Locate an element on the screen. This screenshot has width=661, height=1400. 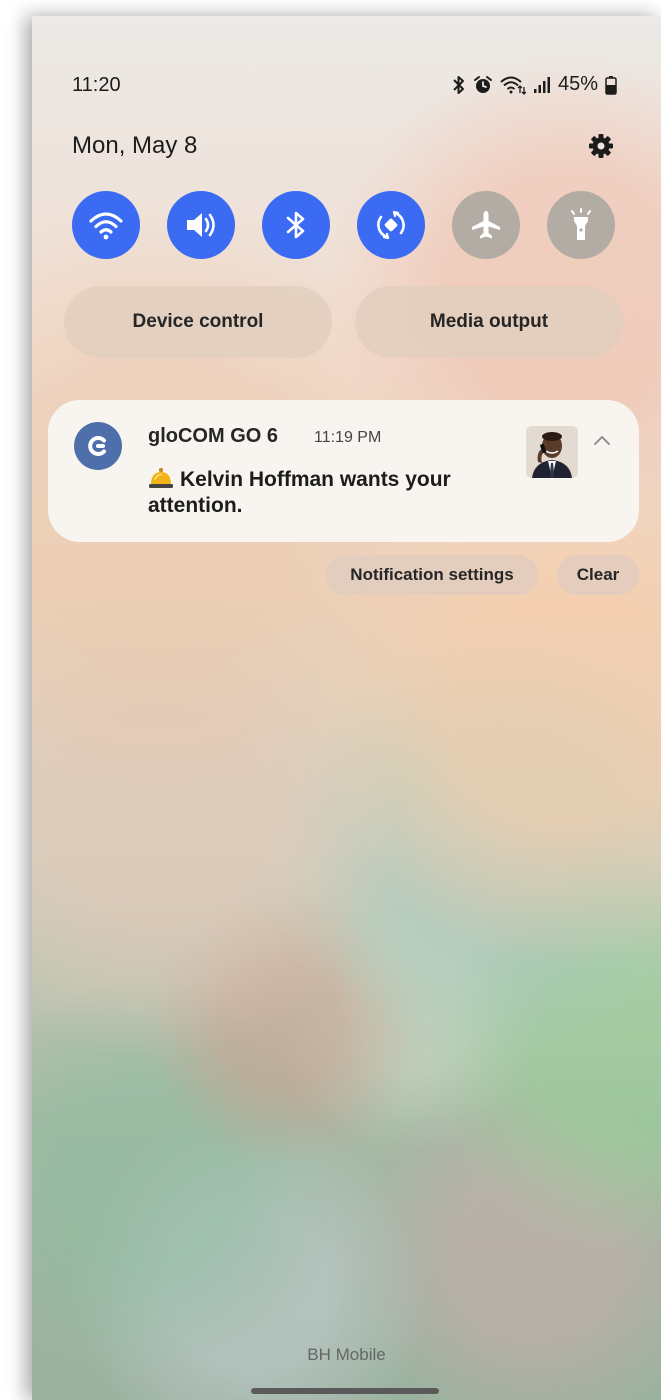
settings-button is located at coordinates (601, 146).